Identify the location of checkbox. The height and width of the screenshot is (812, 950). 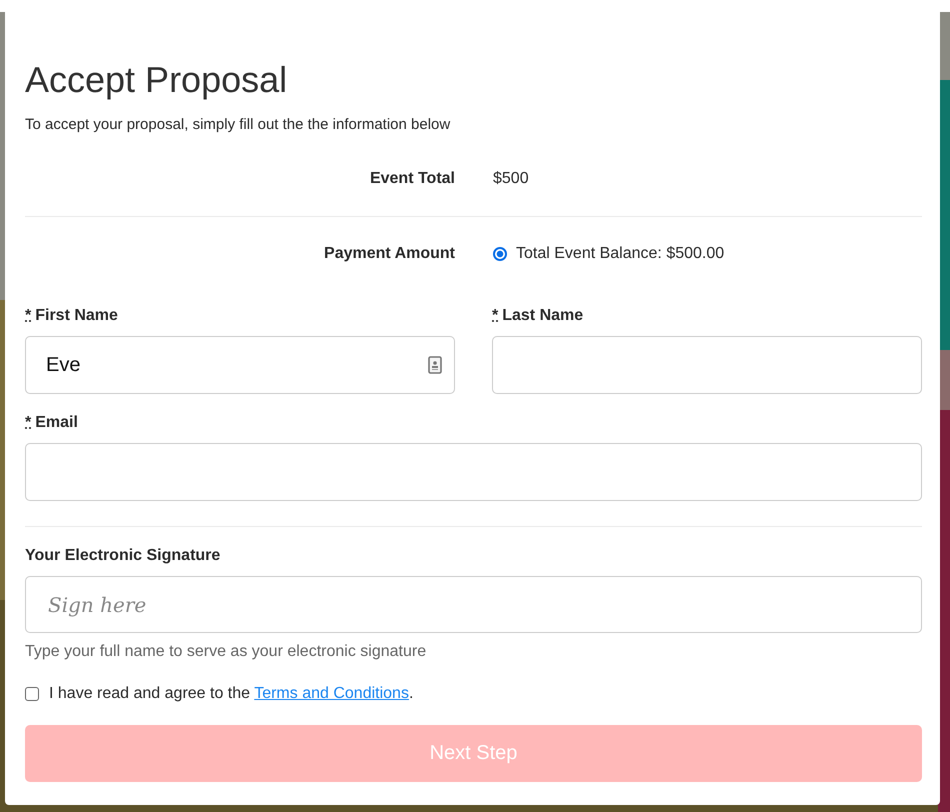
(32, 694).